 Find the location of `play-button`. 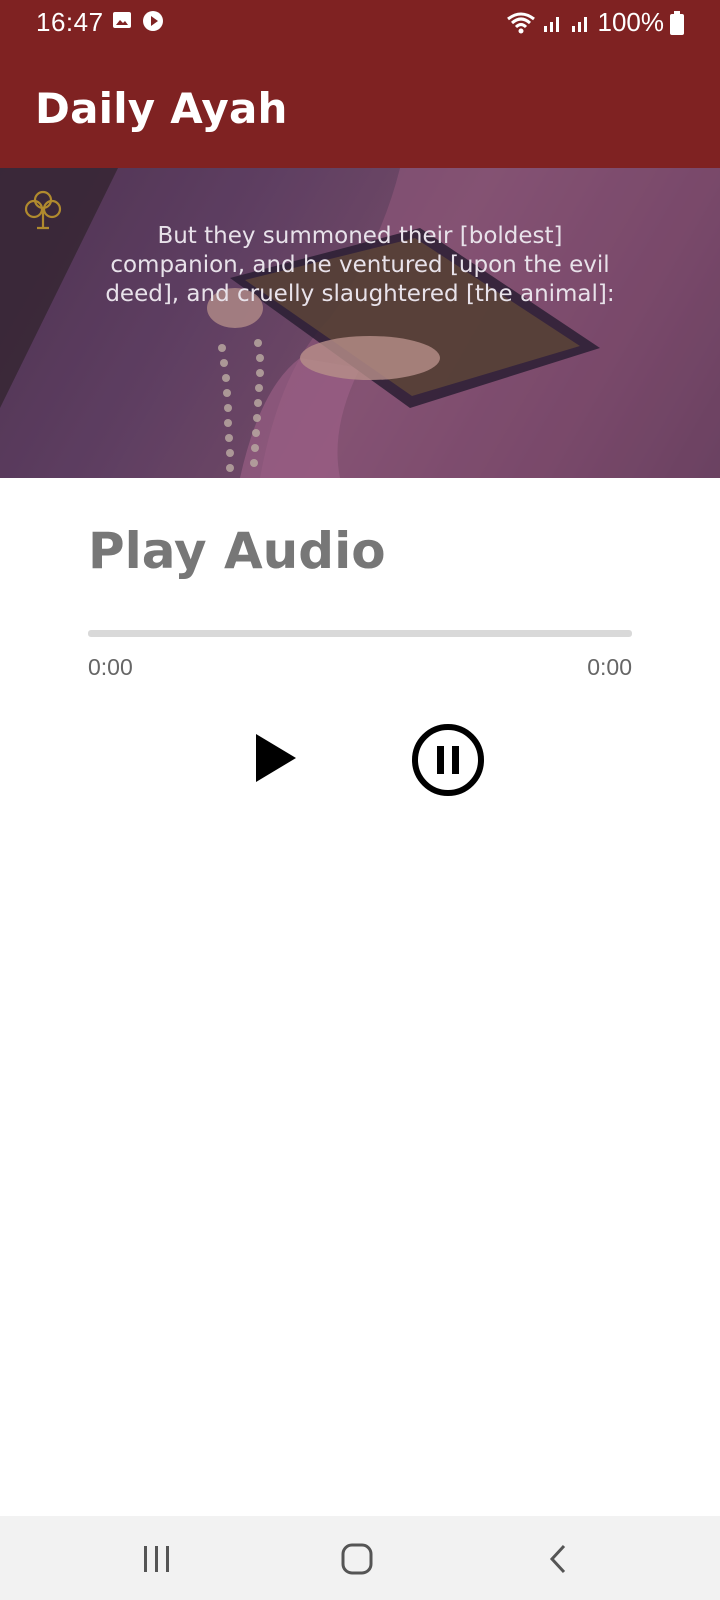

play-button is located at coordinates (276, 758).